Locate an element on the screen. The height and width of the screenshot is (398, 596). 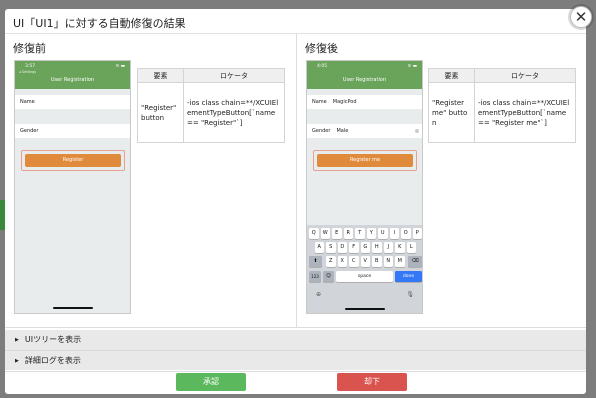
phone-nav-bar: 3:57 ◂ Settings ≋ ▬ User Registration is located at coordinates (72, 75).